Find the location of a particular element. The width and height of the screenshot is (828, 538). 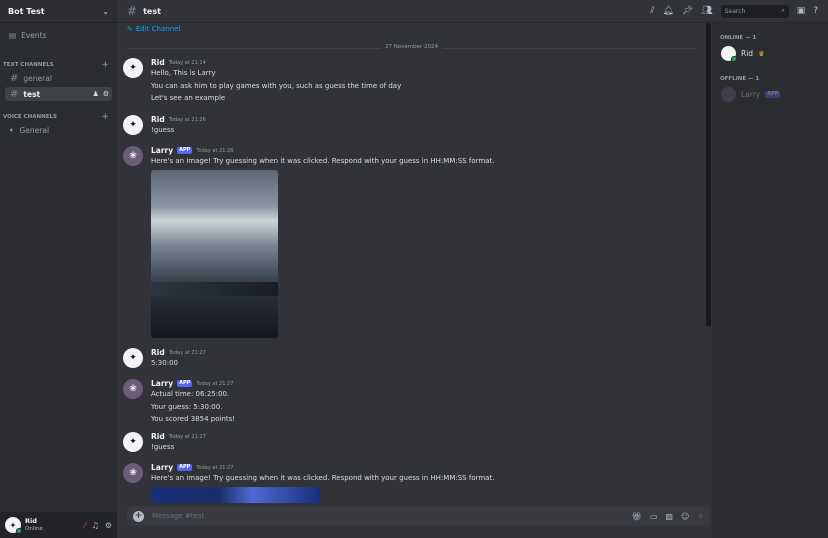

date-divider: 27 November 2024 is located at coordinates (411, 47).